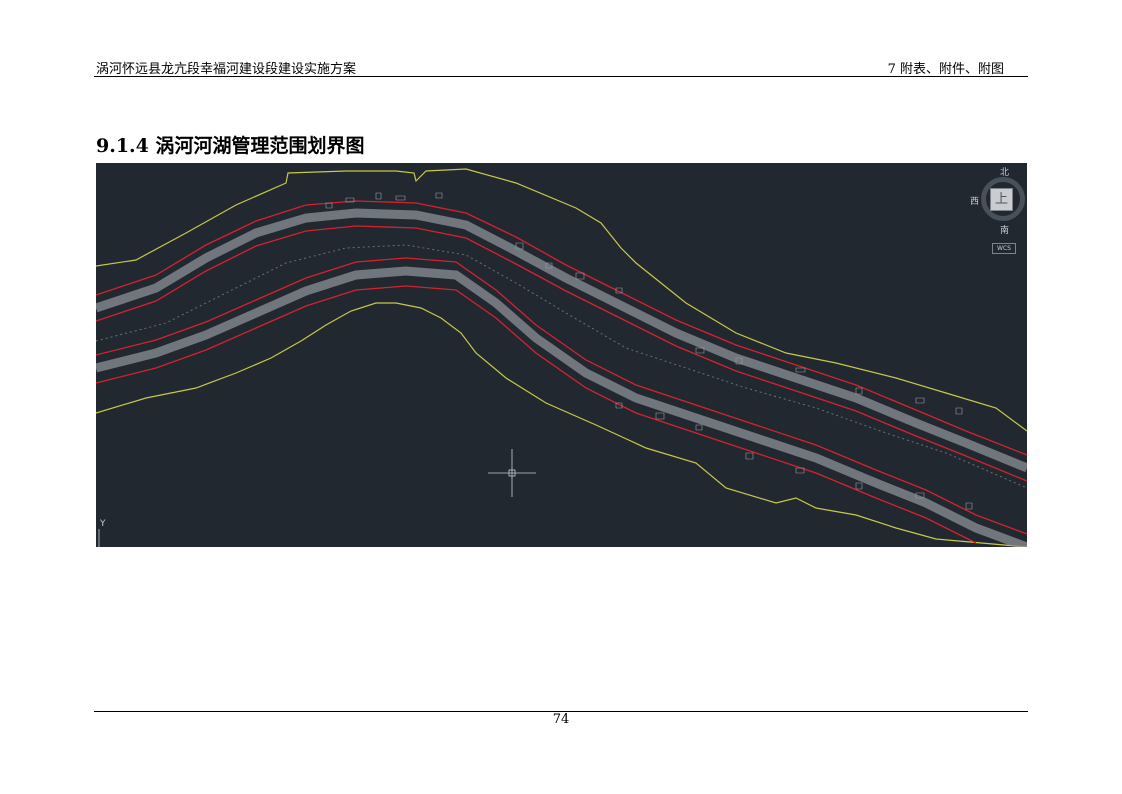 Image resolution: width=1122 pixels, height=794 pixels. Describe the element at coordinates (1004, 248) in the screenshot. I see `wcs-button: WCS` at that location.